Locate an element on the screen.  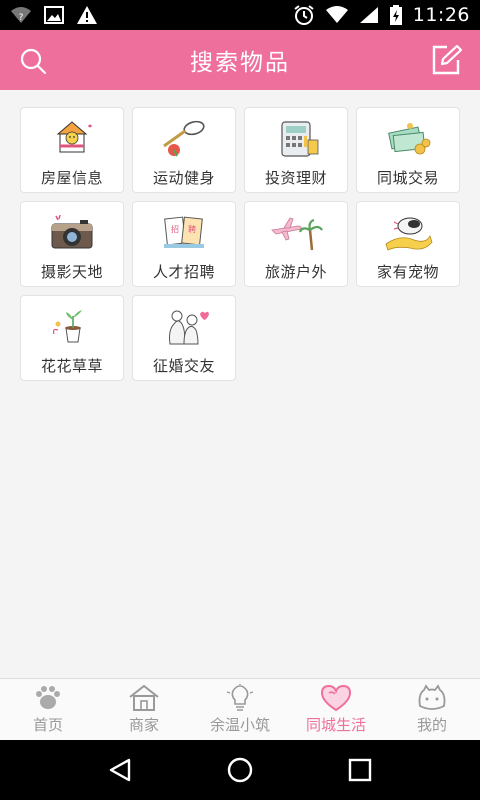
tab-home: 首页 is located at coordinates (48, 709).